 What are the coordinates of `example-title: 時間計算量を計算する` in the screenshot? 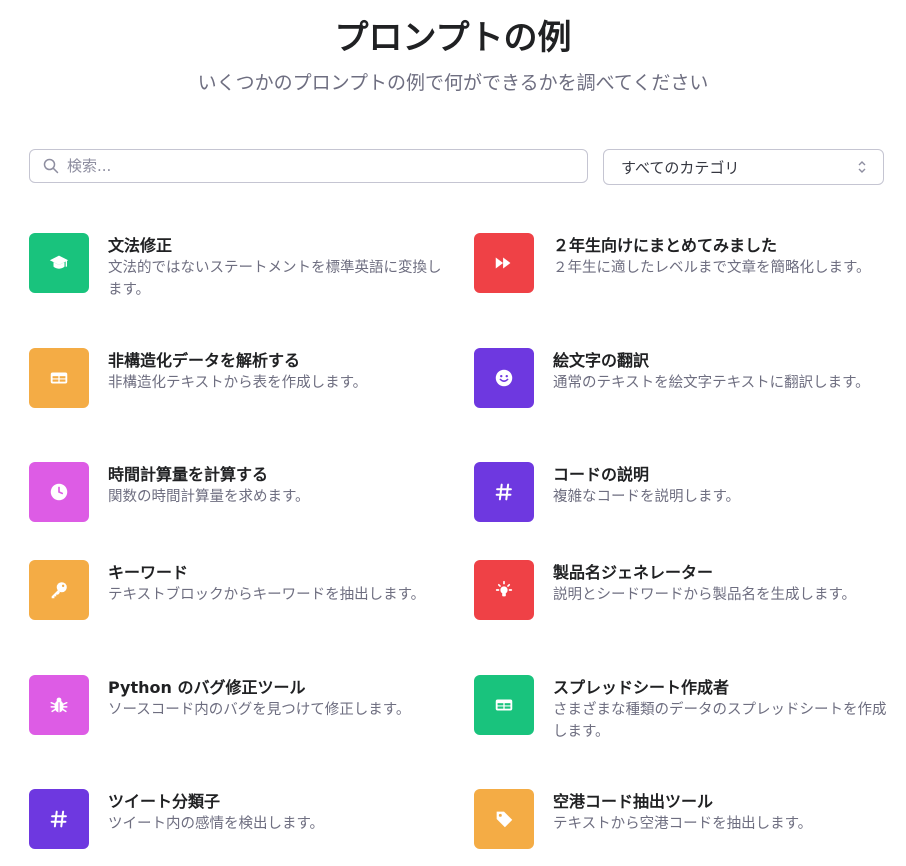 It's located at (188, 474).